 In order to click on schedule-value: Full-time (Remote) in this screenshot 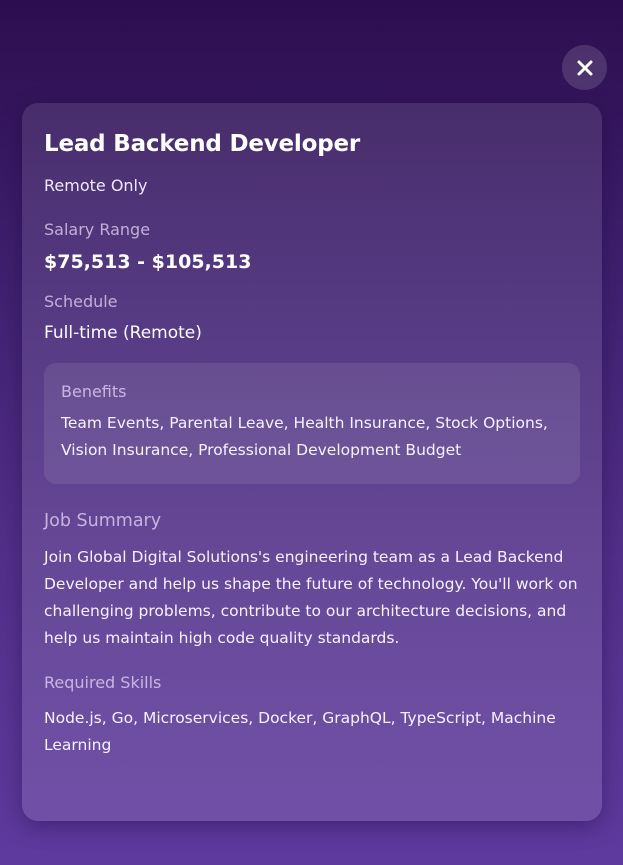, I will do `click(123, 333)`.